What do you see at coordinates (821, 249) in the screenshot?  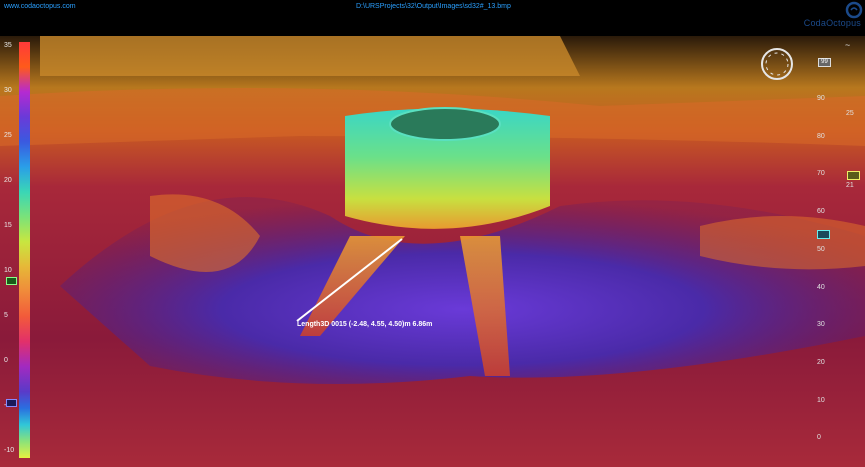 I see `scale-tick: 50` at bounding box center [821, 249].